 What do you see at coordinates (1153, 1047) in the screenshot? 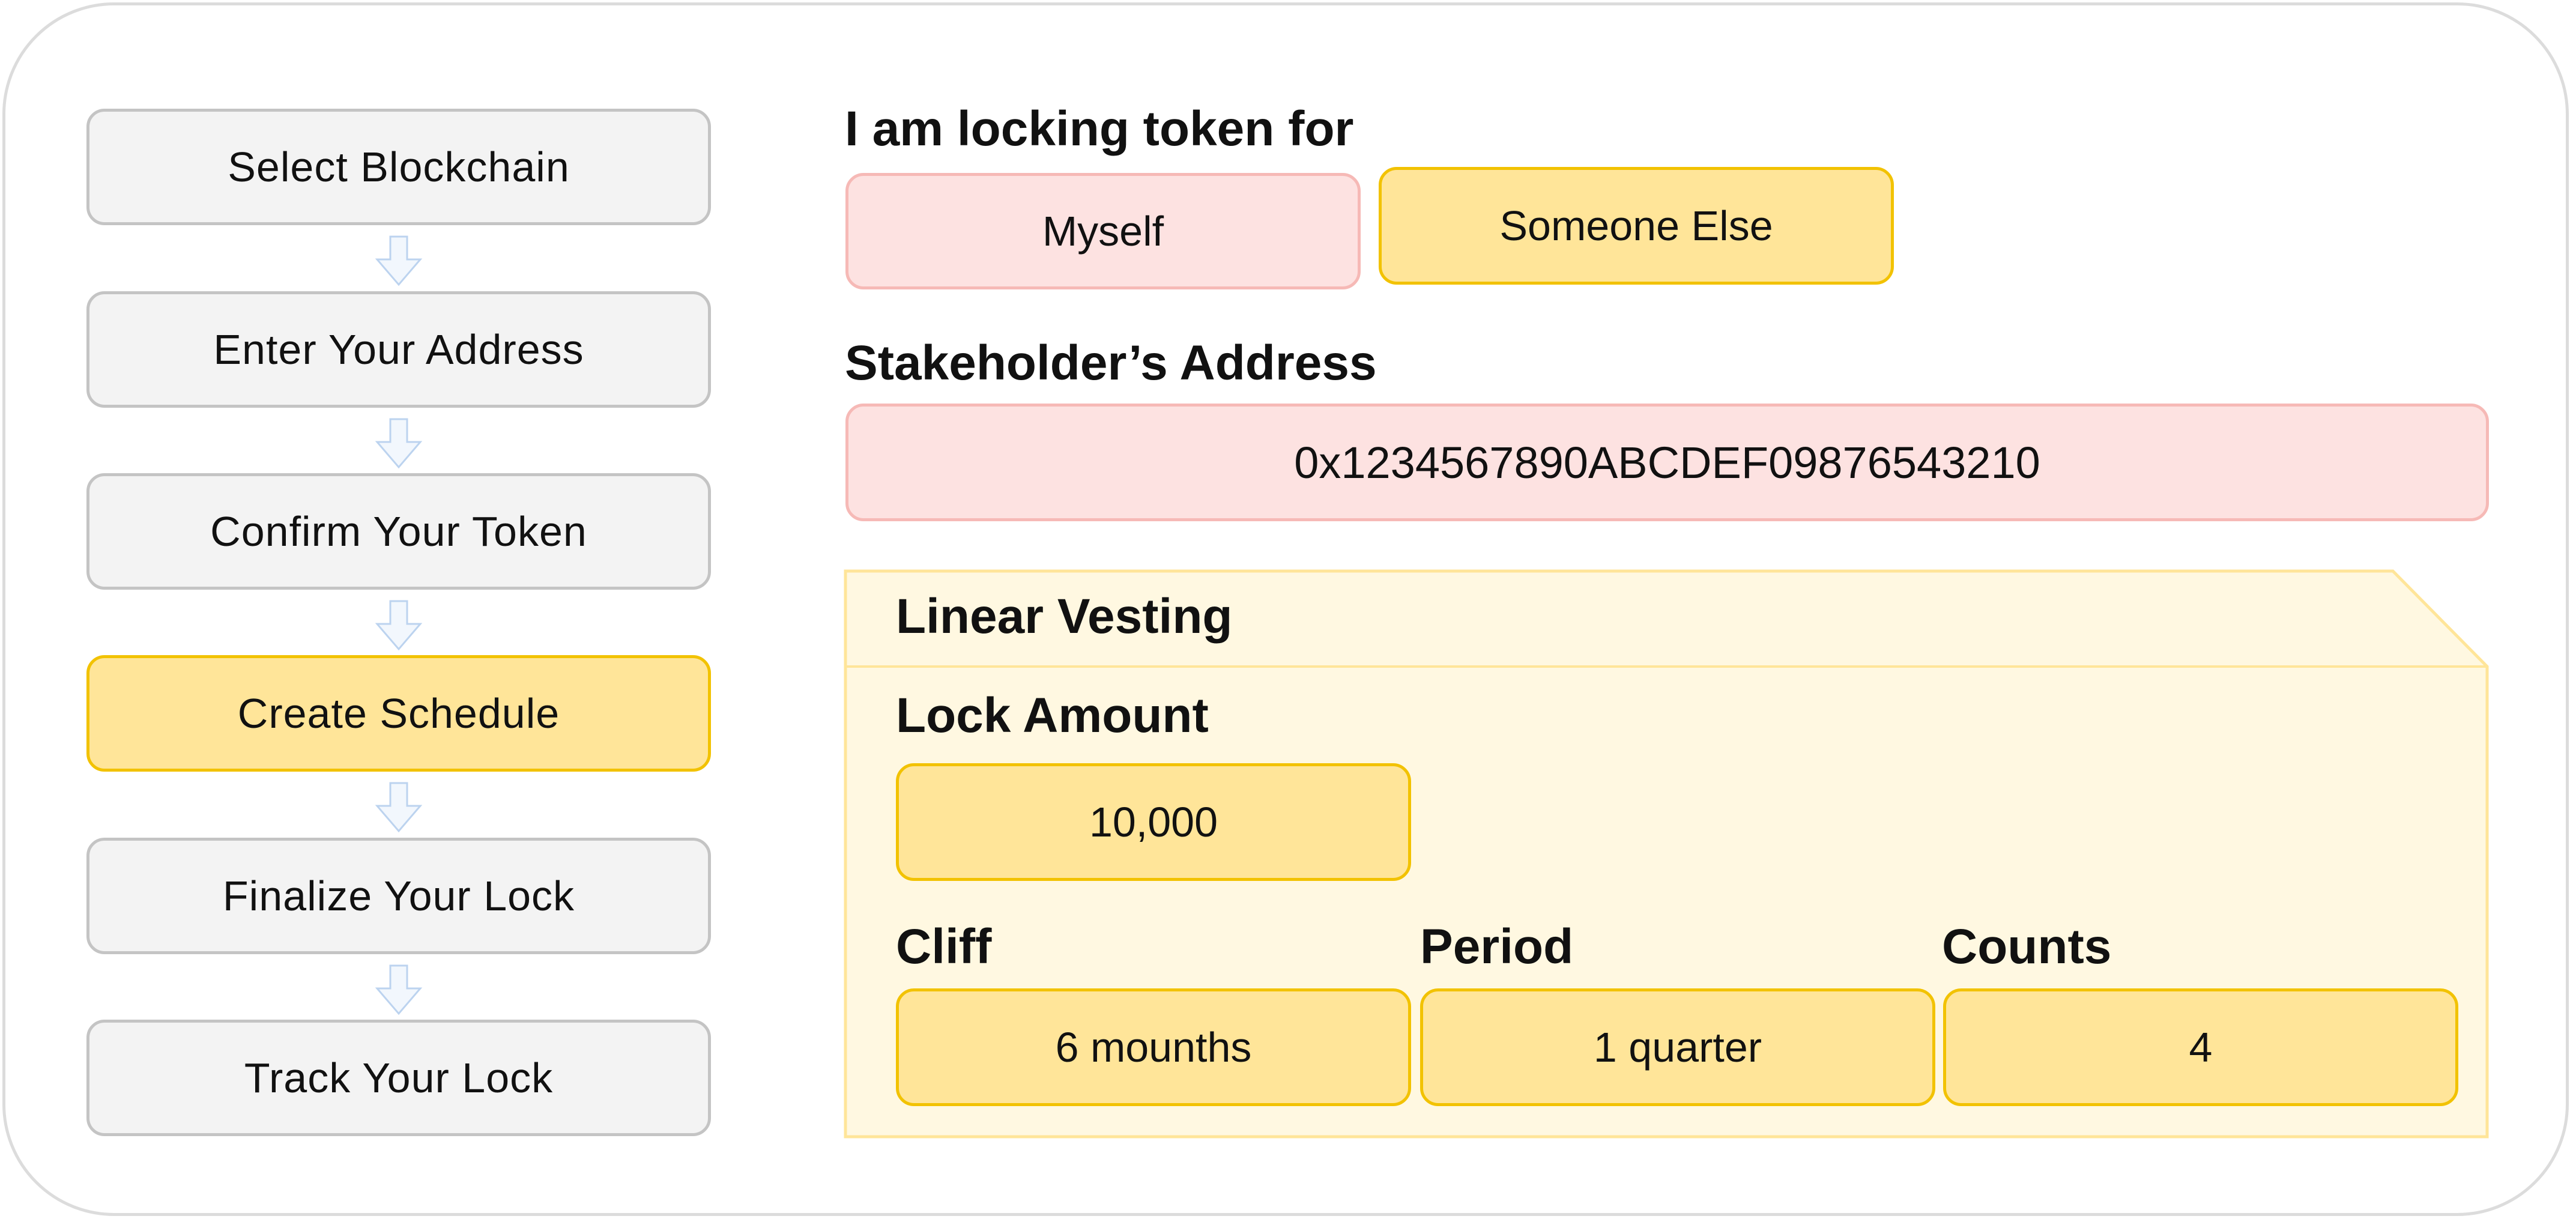
I see `cliff-field: 6 mounths` at bounding box center [1153, 1047].